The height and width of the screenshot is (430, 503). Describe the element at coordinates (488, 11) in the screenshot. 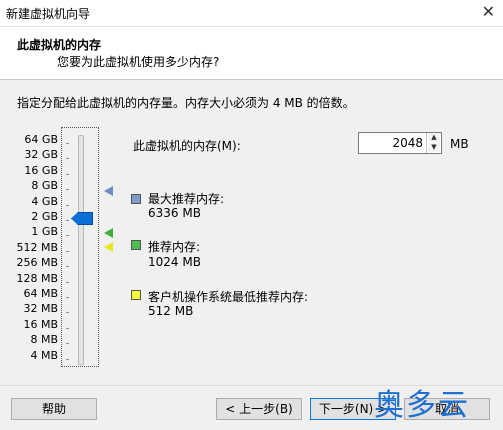

I see `close-icon: ✕` at that location.